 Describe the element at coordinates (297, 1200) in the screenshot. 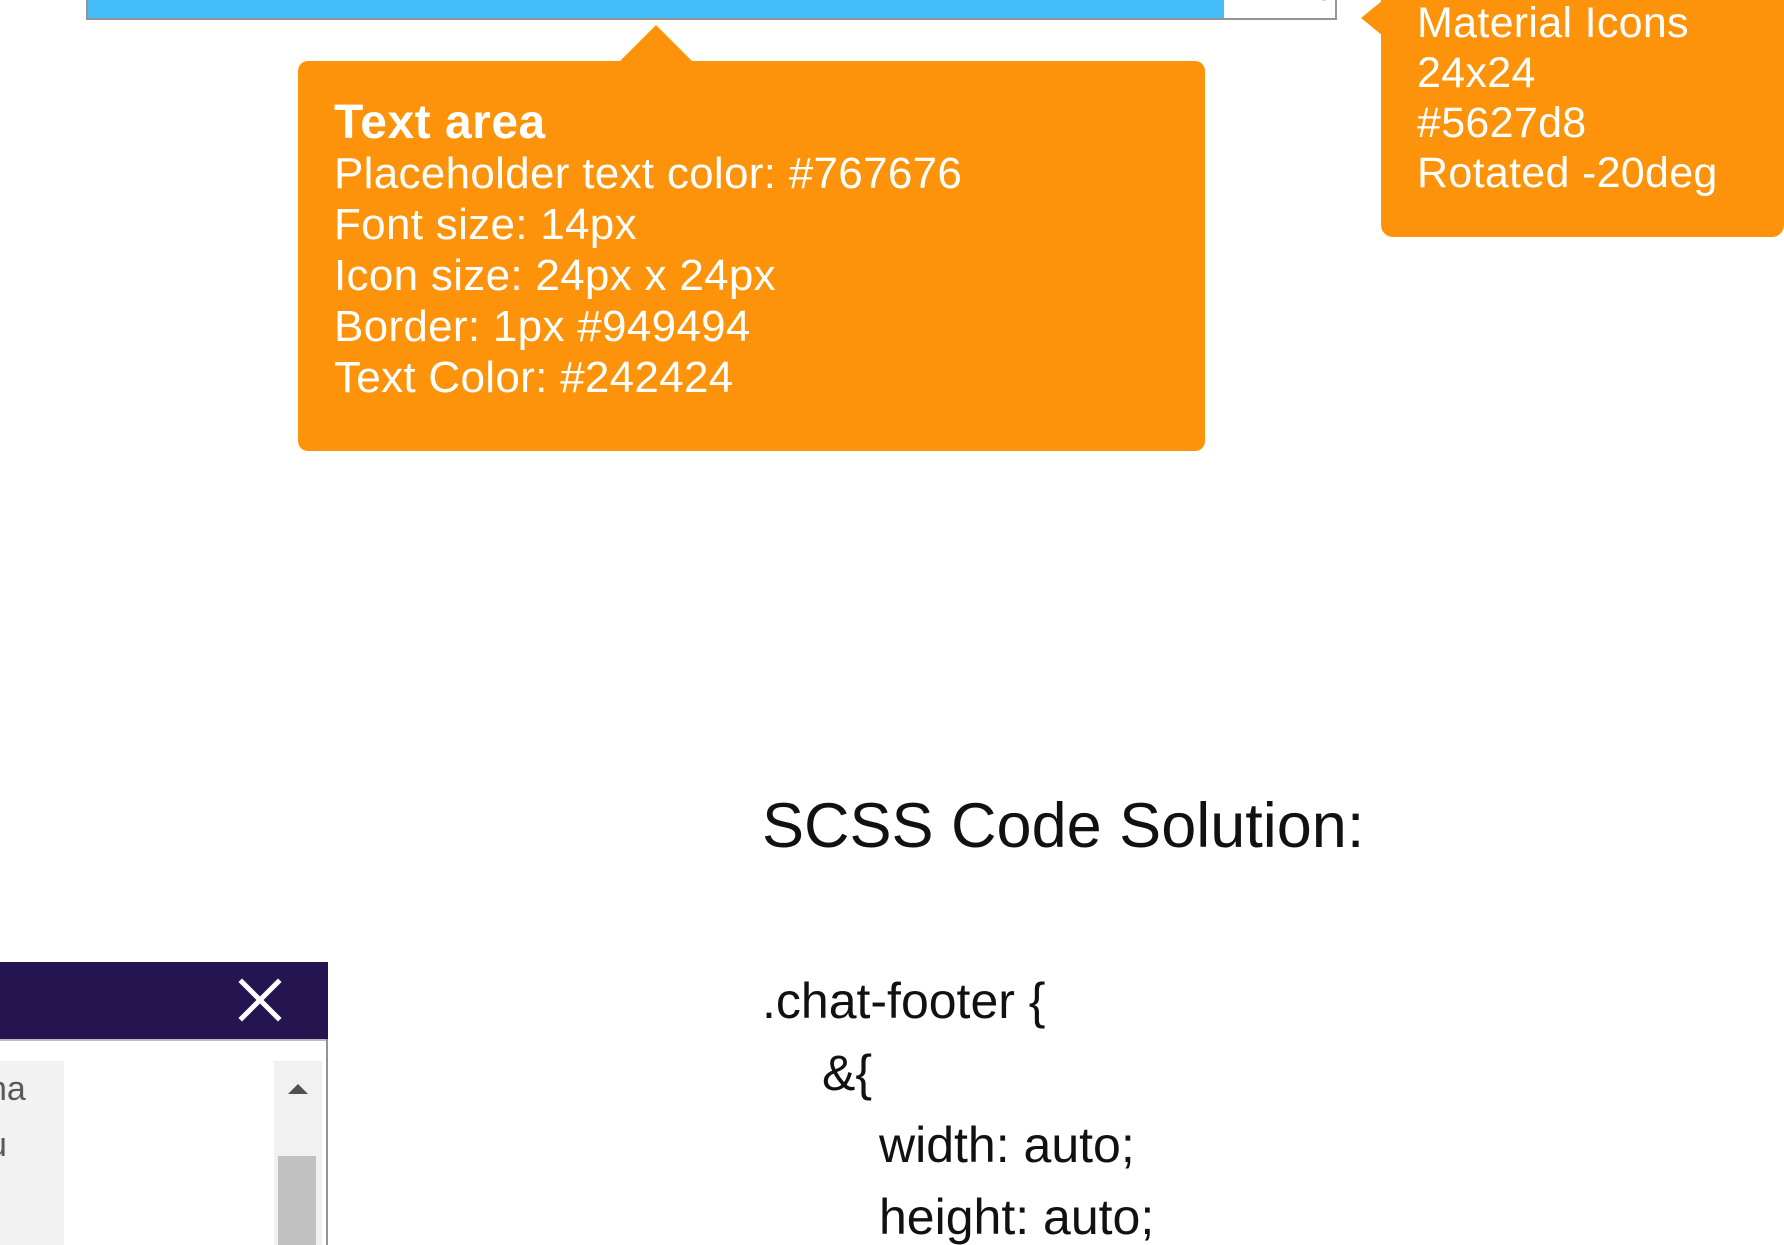

I see `scroll-thumb` at that location.